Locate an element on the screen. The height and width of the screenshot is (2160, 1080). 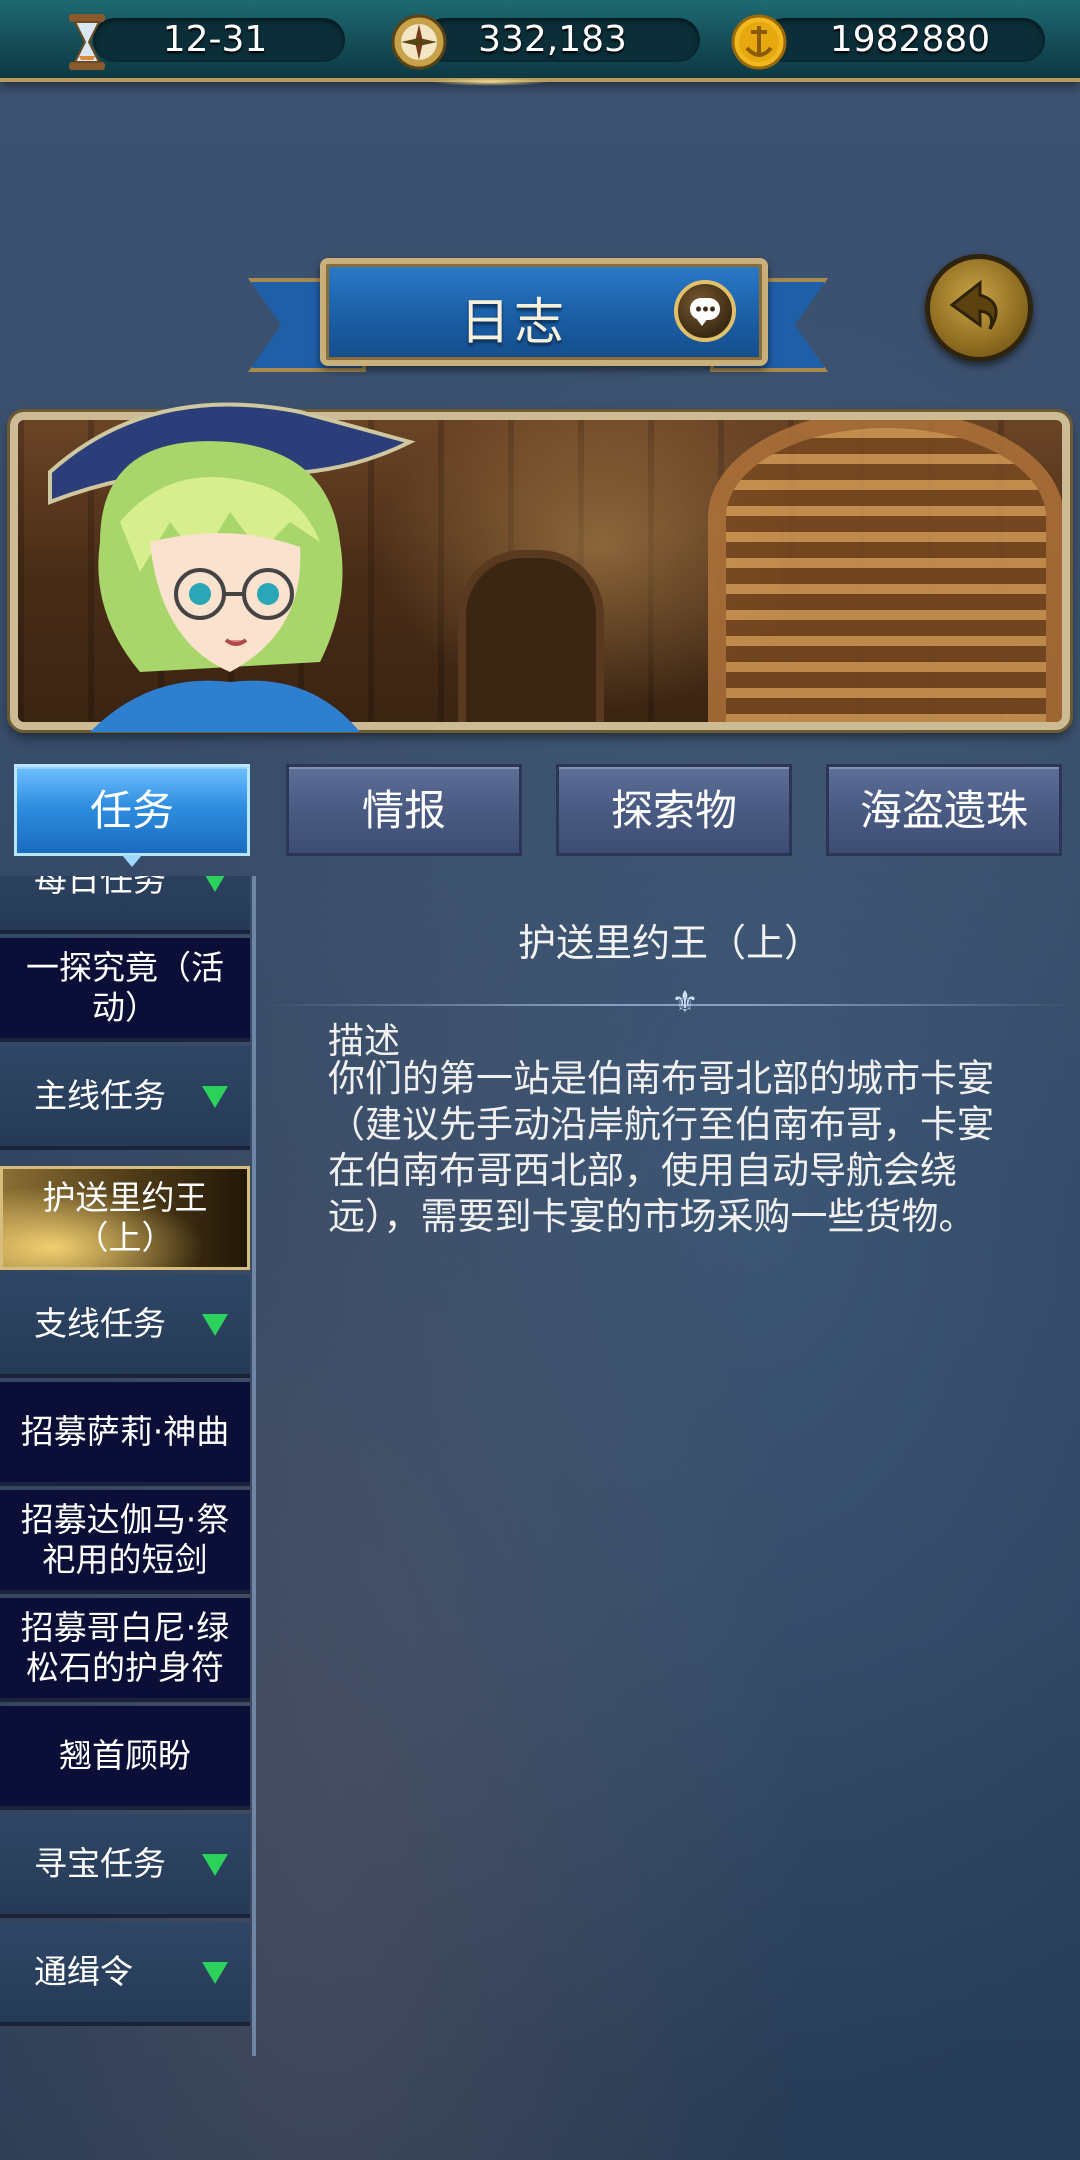
list-item-daily-tasks: 每日任务 is located at coordinates (125, 905).